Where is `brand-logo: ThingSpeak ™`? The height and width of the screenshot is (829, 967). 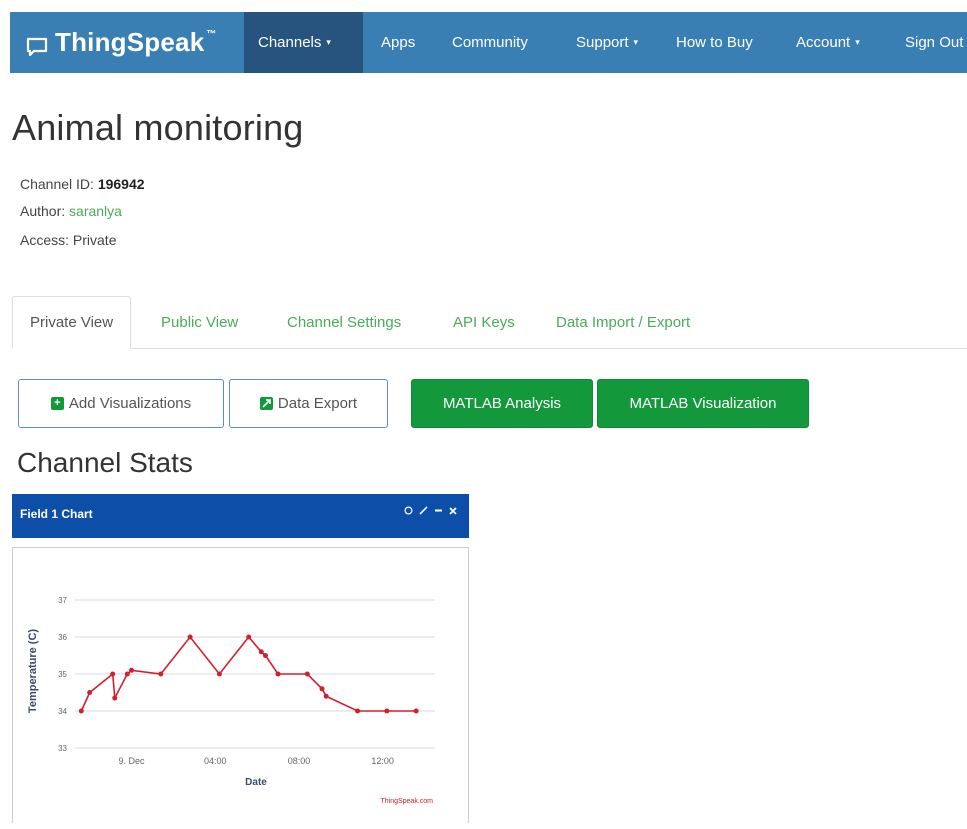
brand-logo: ThingSpeak ™ is located at coordinates (121, 42).